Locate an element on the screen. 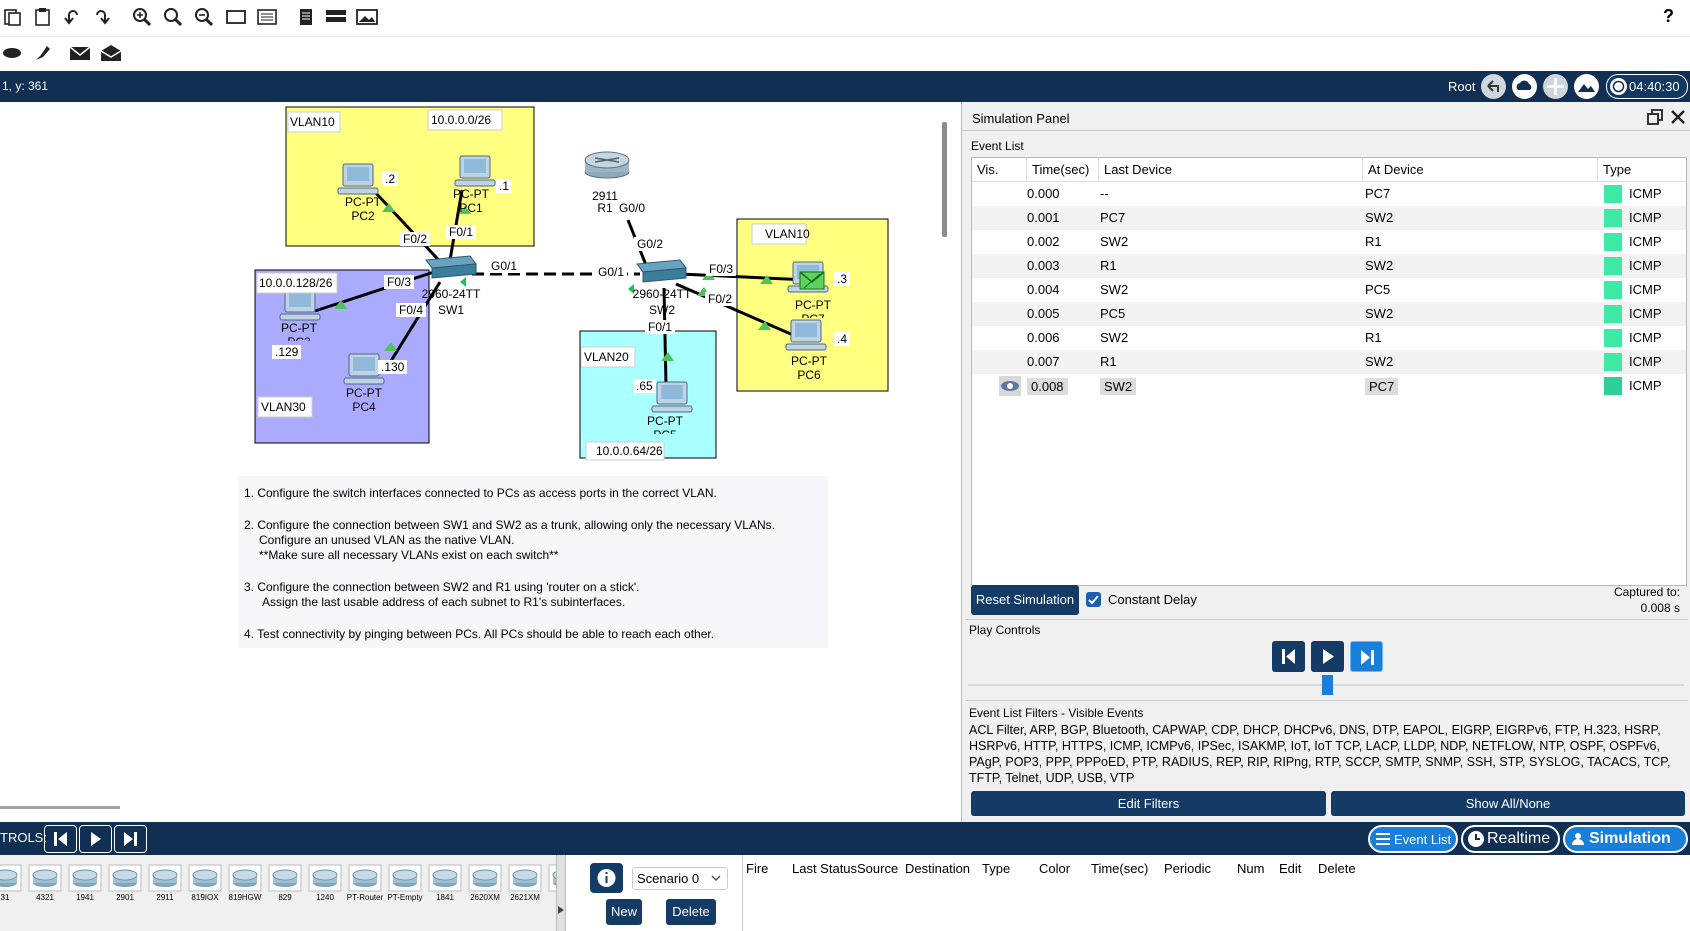 The width and height of the screenshot is (1690, 931). redo-icon is located at coordinates (101, 17).